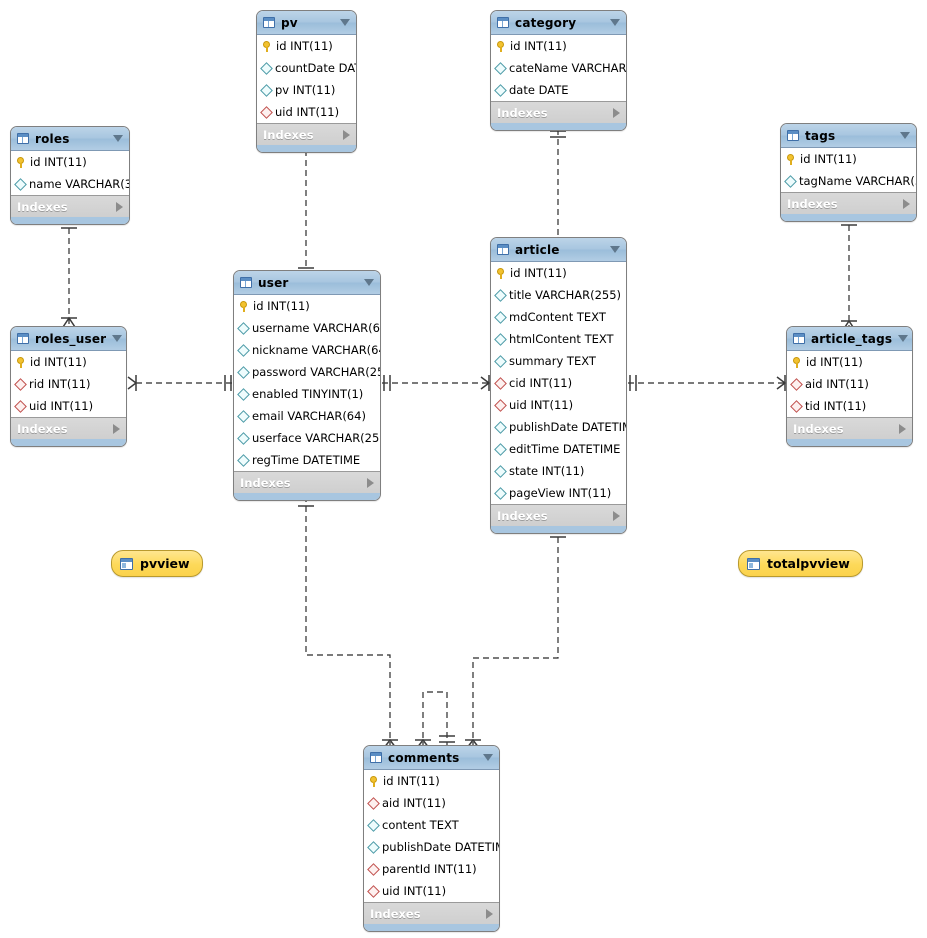 The width and height of the screenshot is (927, 938). I want to click on column-row: regTime DATETIME, so click(307, 460).